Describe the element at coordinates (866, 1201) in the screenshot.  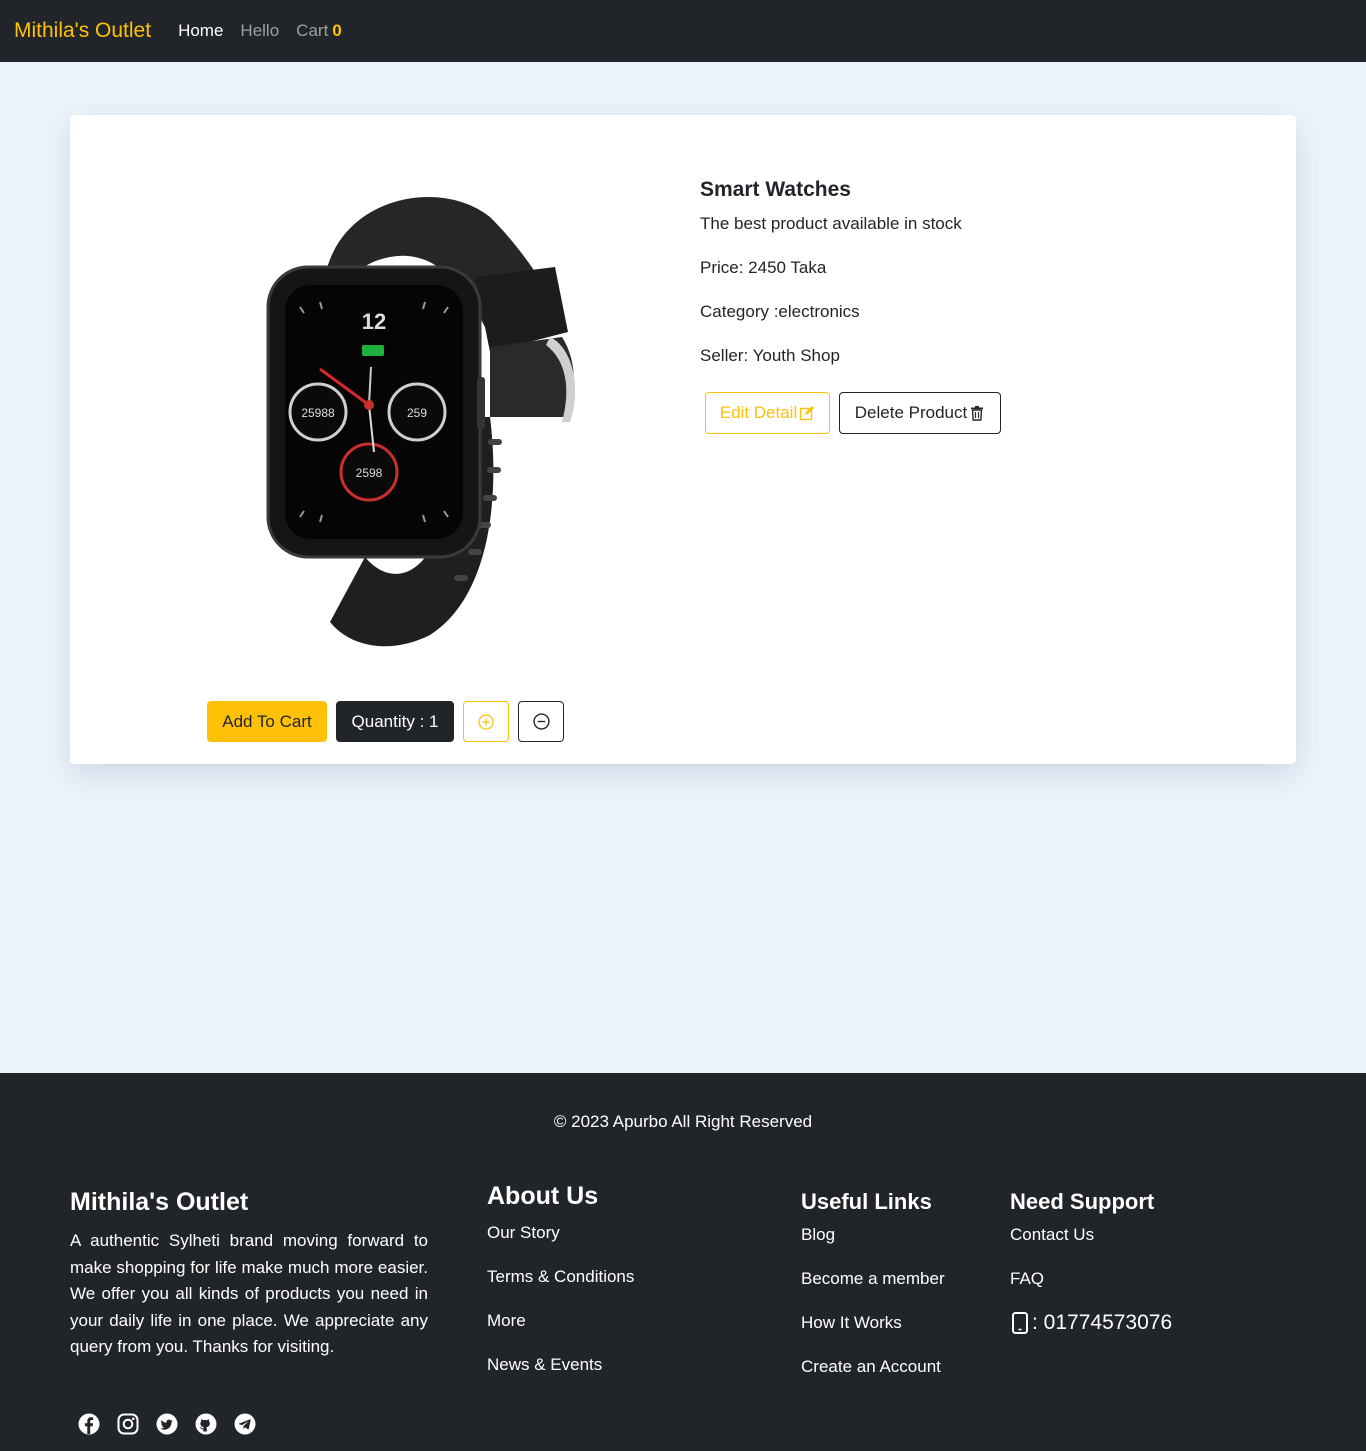
I see `useful-links-title: Useful Links` at that location.